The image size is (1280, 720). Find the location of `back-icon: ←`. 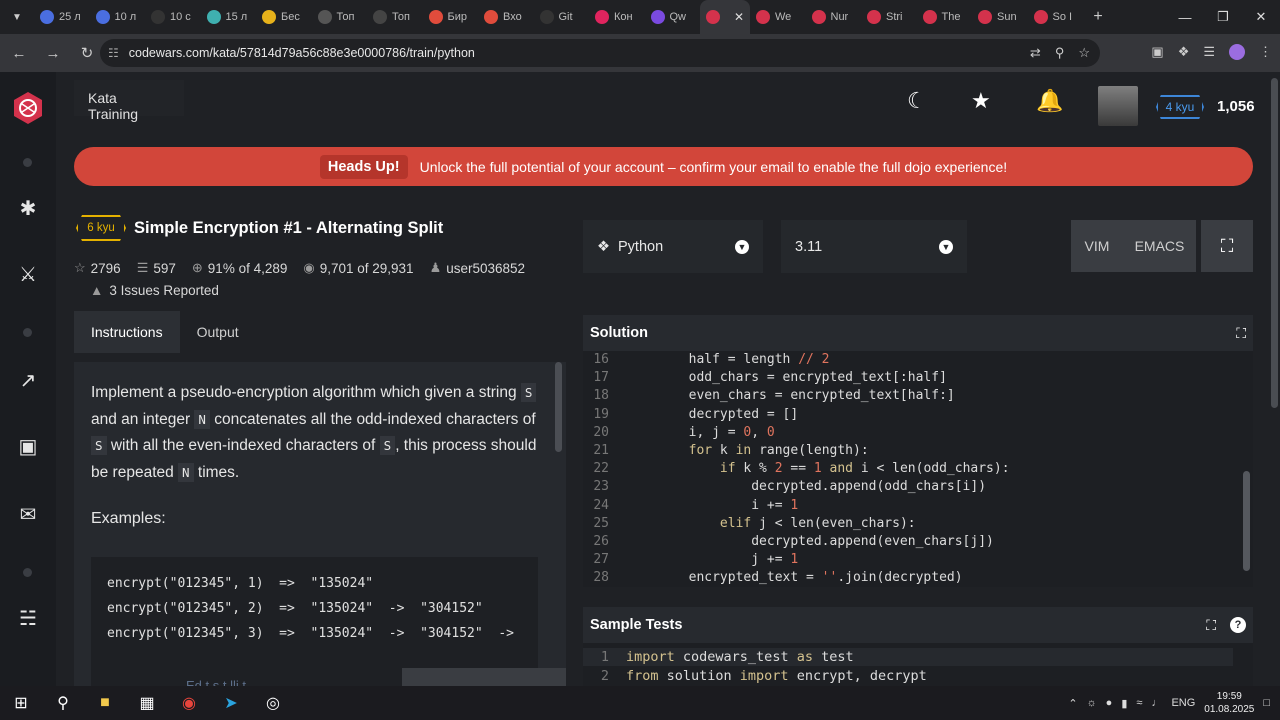

back-icon: ← is located at coordinates (19, 53).